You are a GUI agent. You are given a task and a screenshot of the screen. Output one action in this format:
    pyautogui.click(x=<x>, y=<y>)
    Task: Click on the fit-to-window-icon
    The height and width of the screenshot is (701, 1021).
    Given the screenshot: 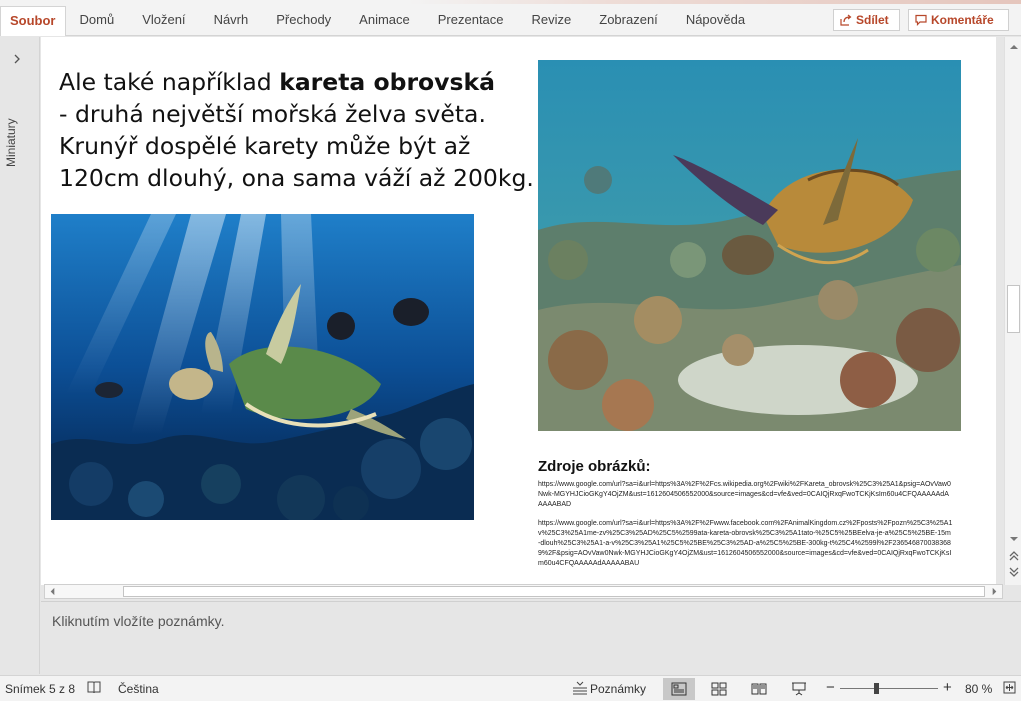 What is the action you would take?
    pyautogui.click(x=1009, y=687)
    